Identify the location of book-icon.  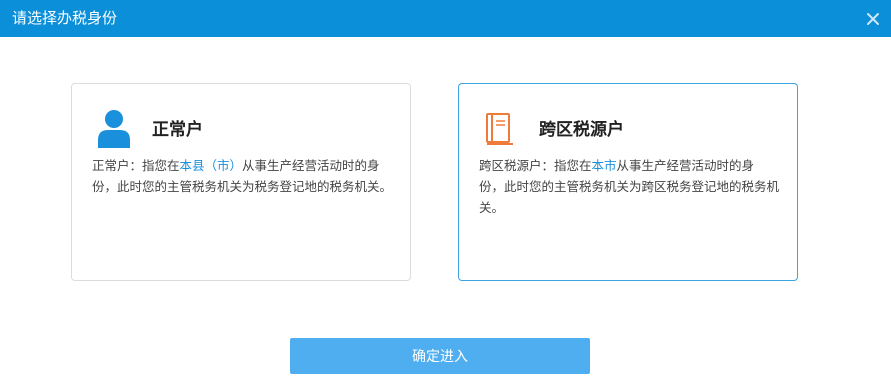
(501, 128).